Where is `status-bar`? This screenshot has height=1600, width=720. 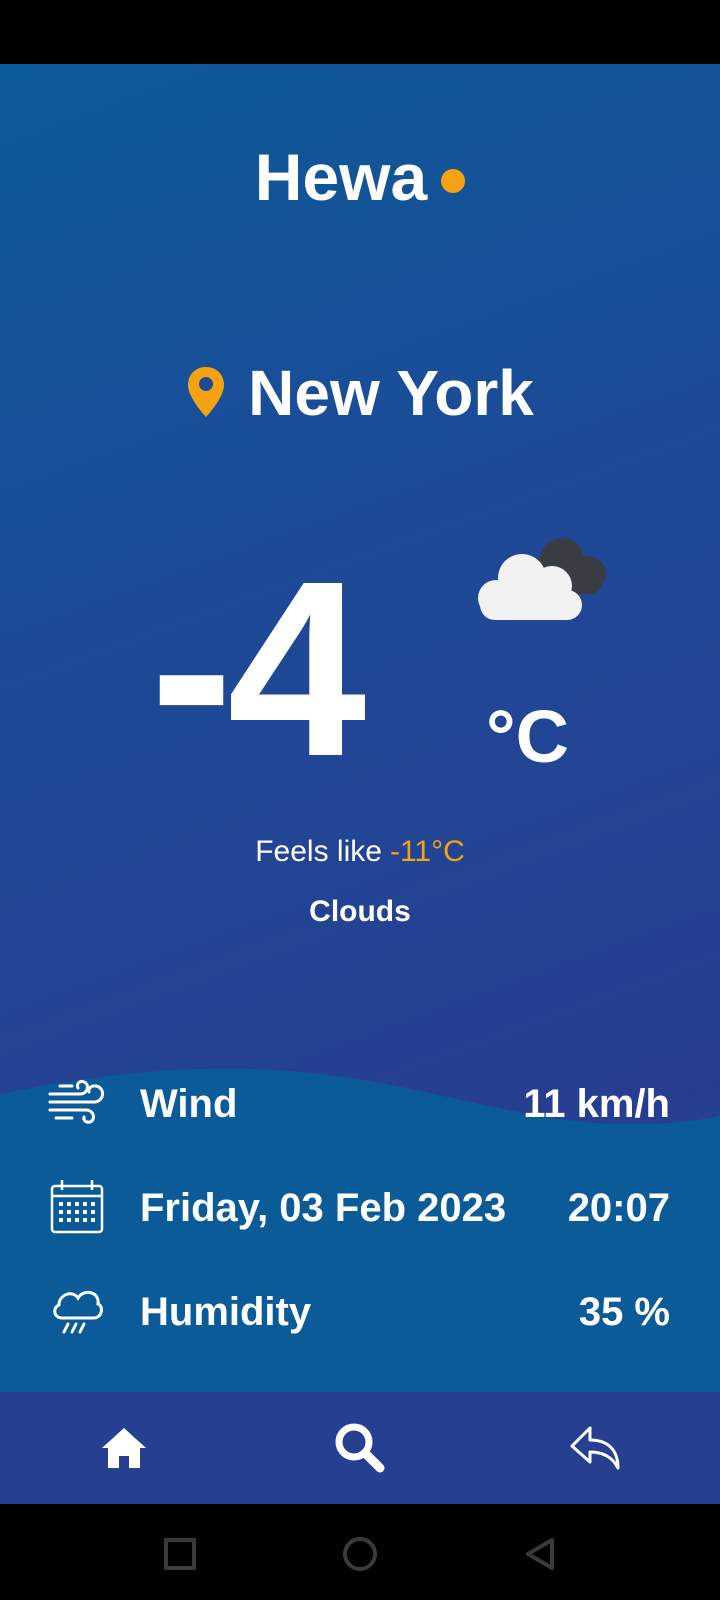
status-bar is located at coordinates (360, 32).